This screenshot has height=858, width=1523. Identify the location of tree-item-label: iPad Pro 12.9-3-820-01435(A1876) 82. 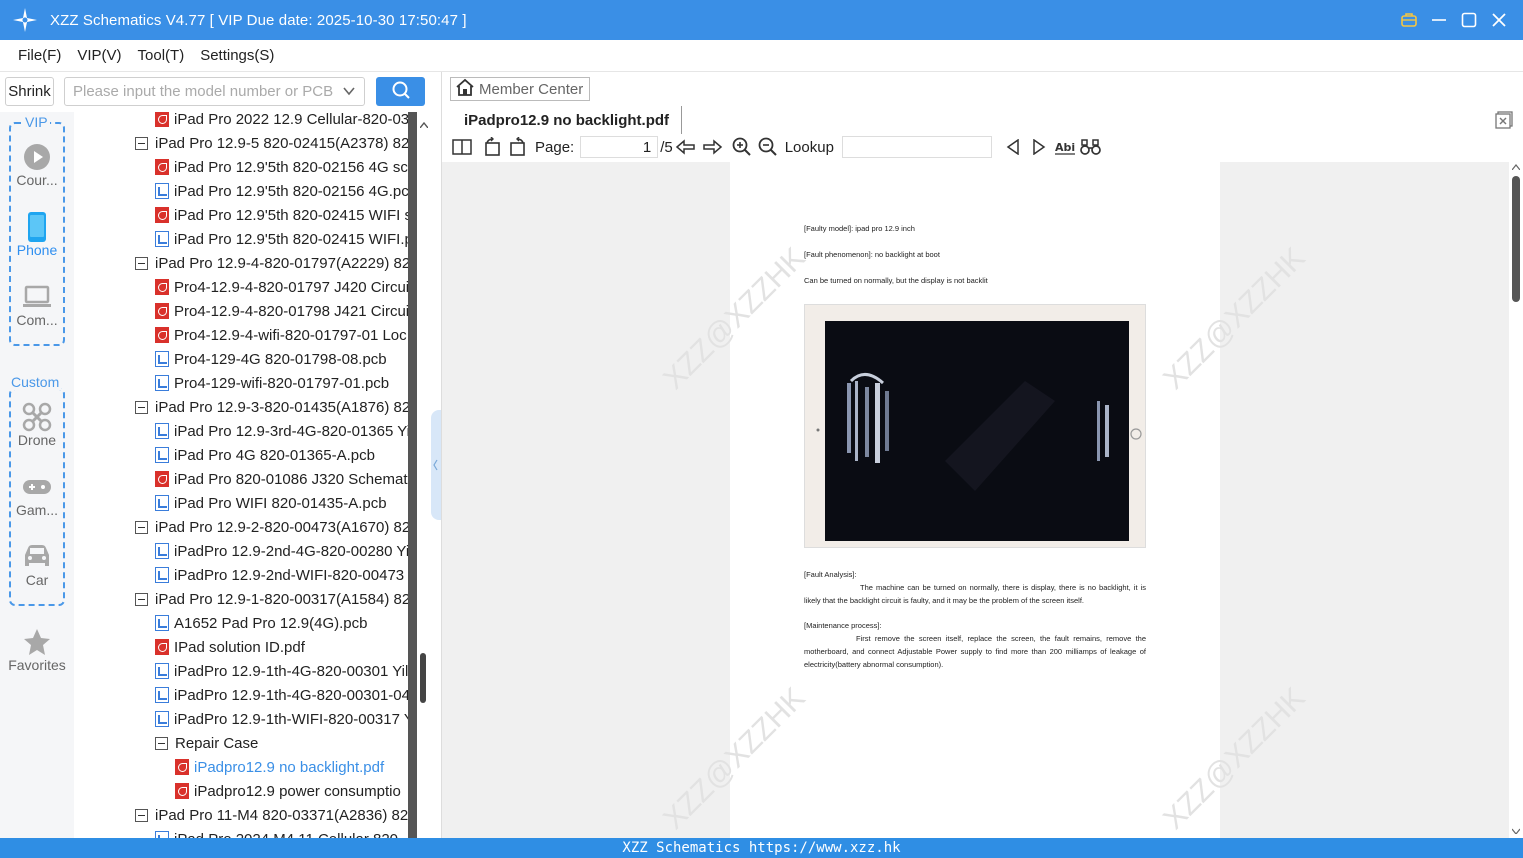
(281, 407).